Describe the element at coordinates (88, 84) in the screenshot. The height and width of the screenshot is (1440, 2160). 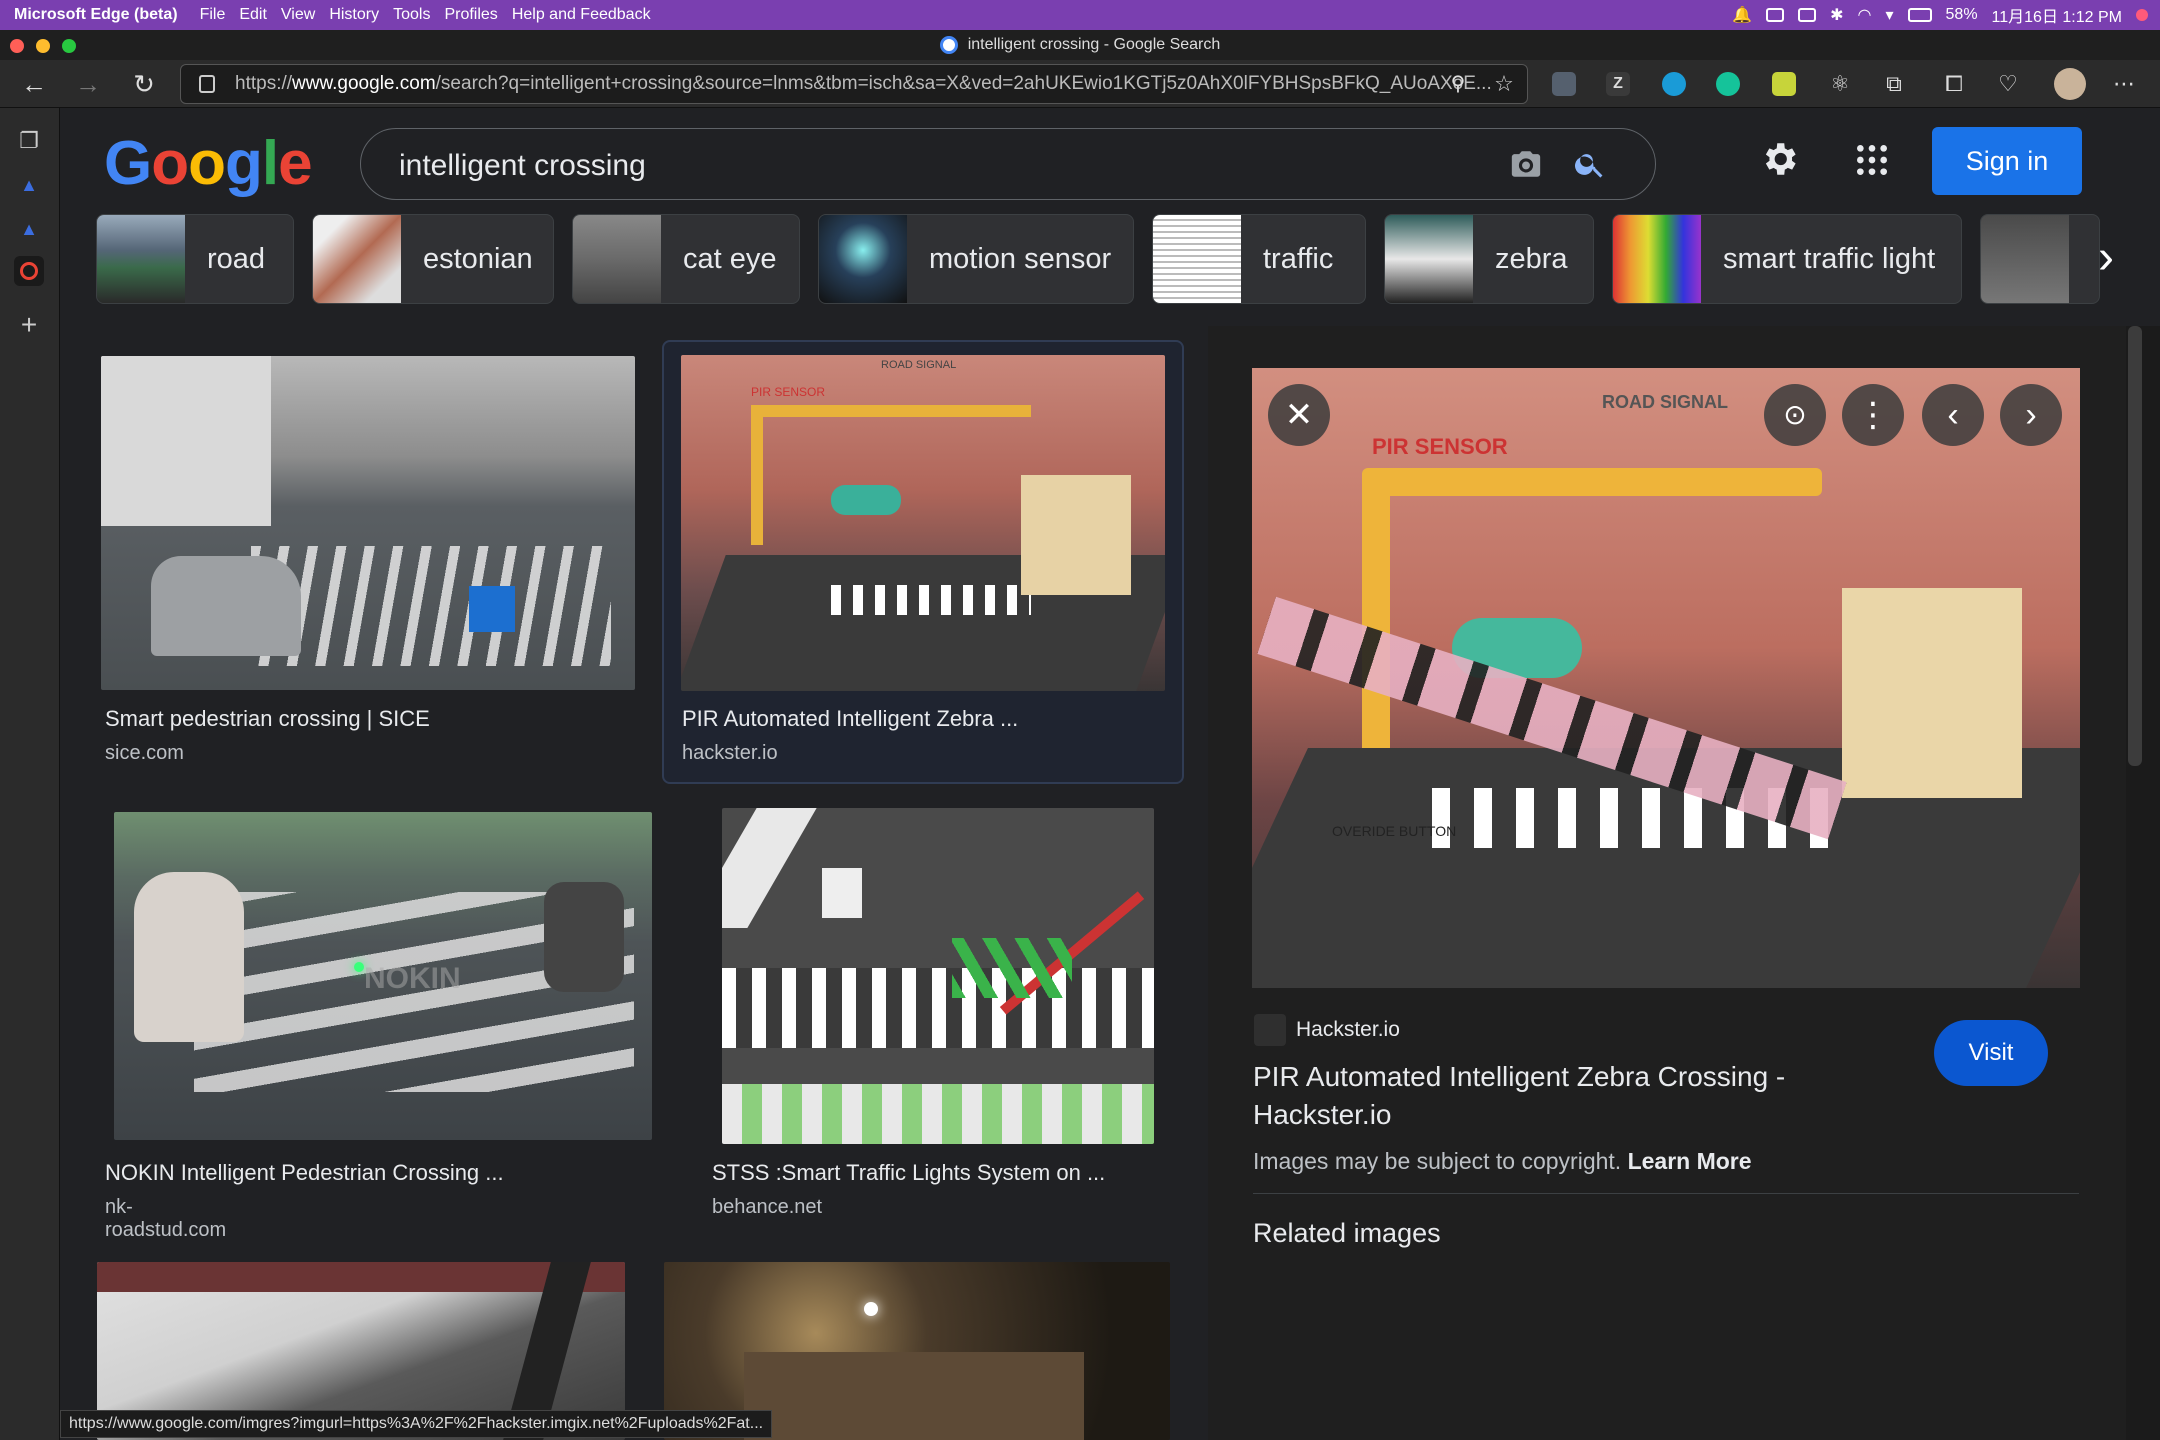
I see `forward-arrow-icon: →` at that location.